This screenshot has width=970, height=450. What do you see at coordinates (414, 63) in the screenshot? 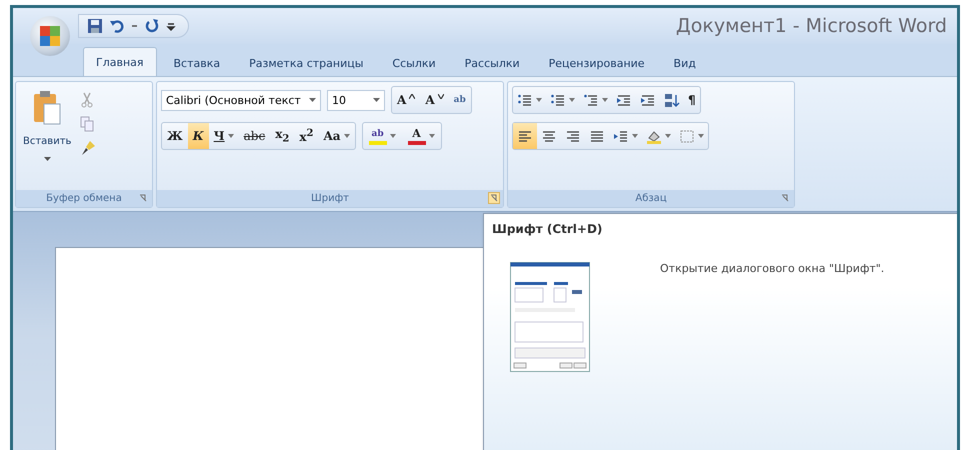
I see `ribbon-tab: Ссылки` at bounding box center [414, 63].